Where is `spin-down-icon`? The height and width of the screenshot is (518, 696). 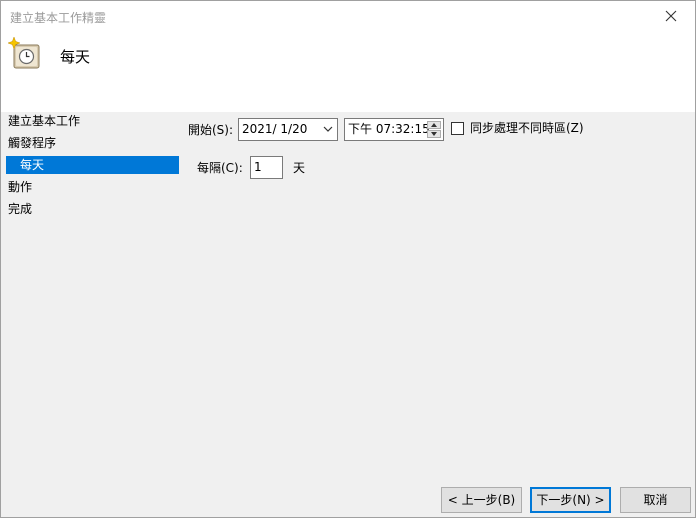 spin-down-icon is located at coordinates (434, 134).